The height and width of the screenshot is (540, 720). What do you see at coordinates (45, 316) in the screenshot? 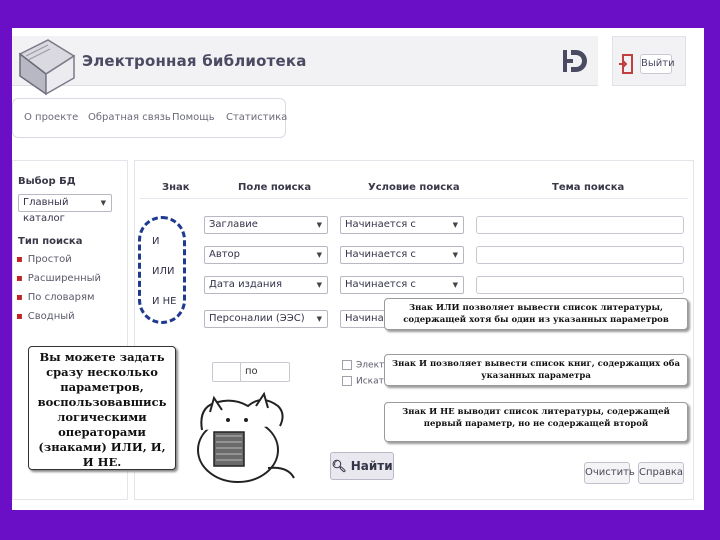
I see `search-type-combined: ▪ Сводный` at bounding box center [45, 316].